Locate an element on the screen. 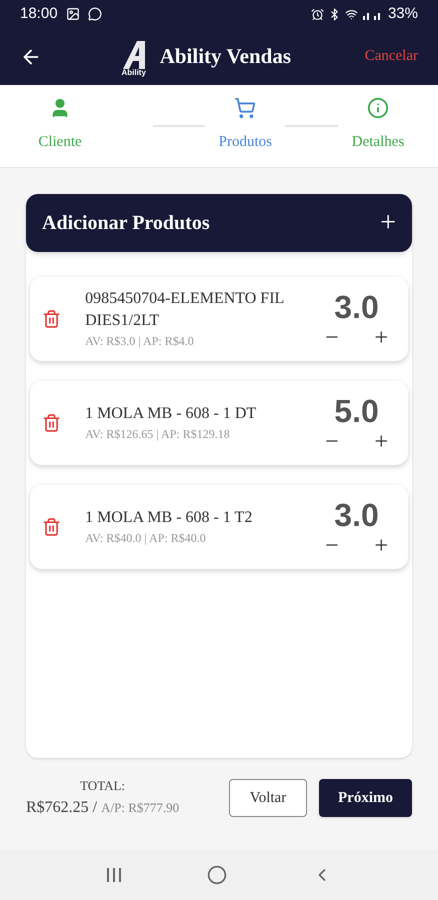  app-title: Ability Vendas is located at coordinates (225, 56).